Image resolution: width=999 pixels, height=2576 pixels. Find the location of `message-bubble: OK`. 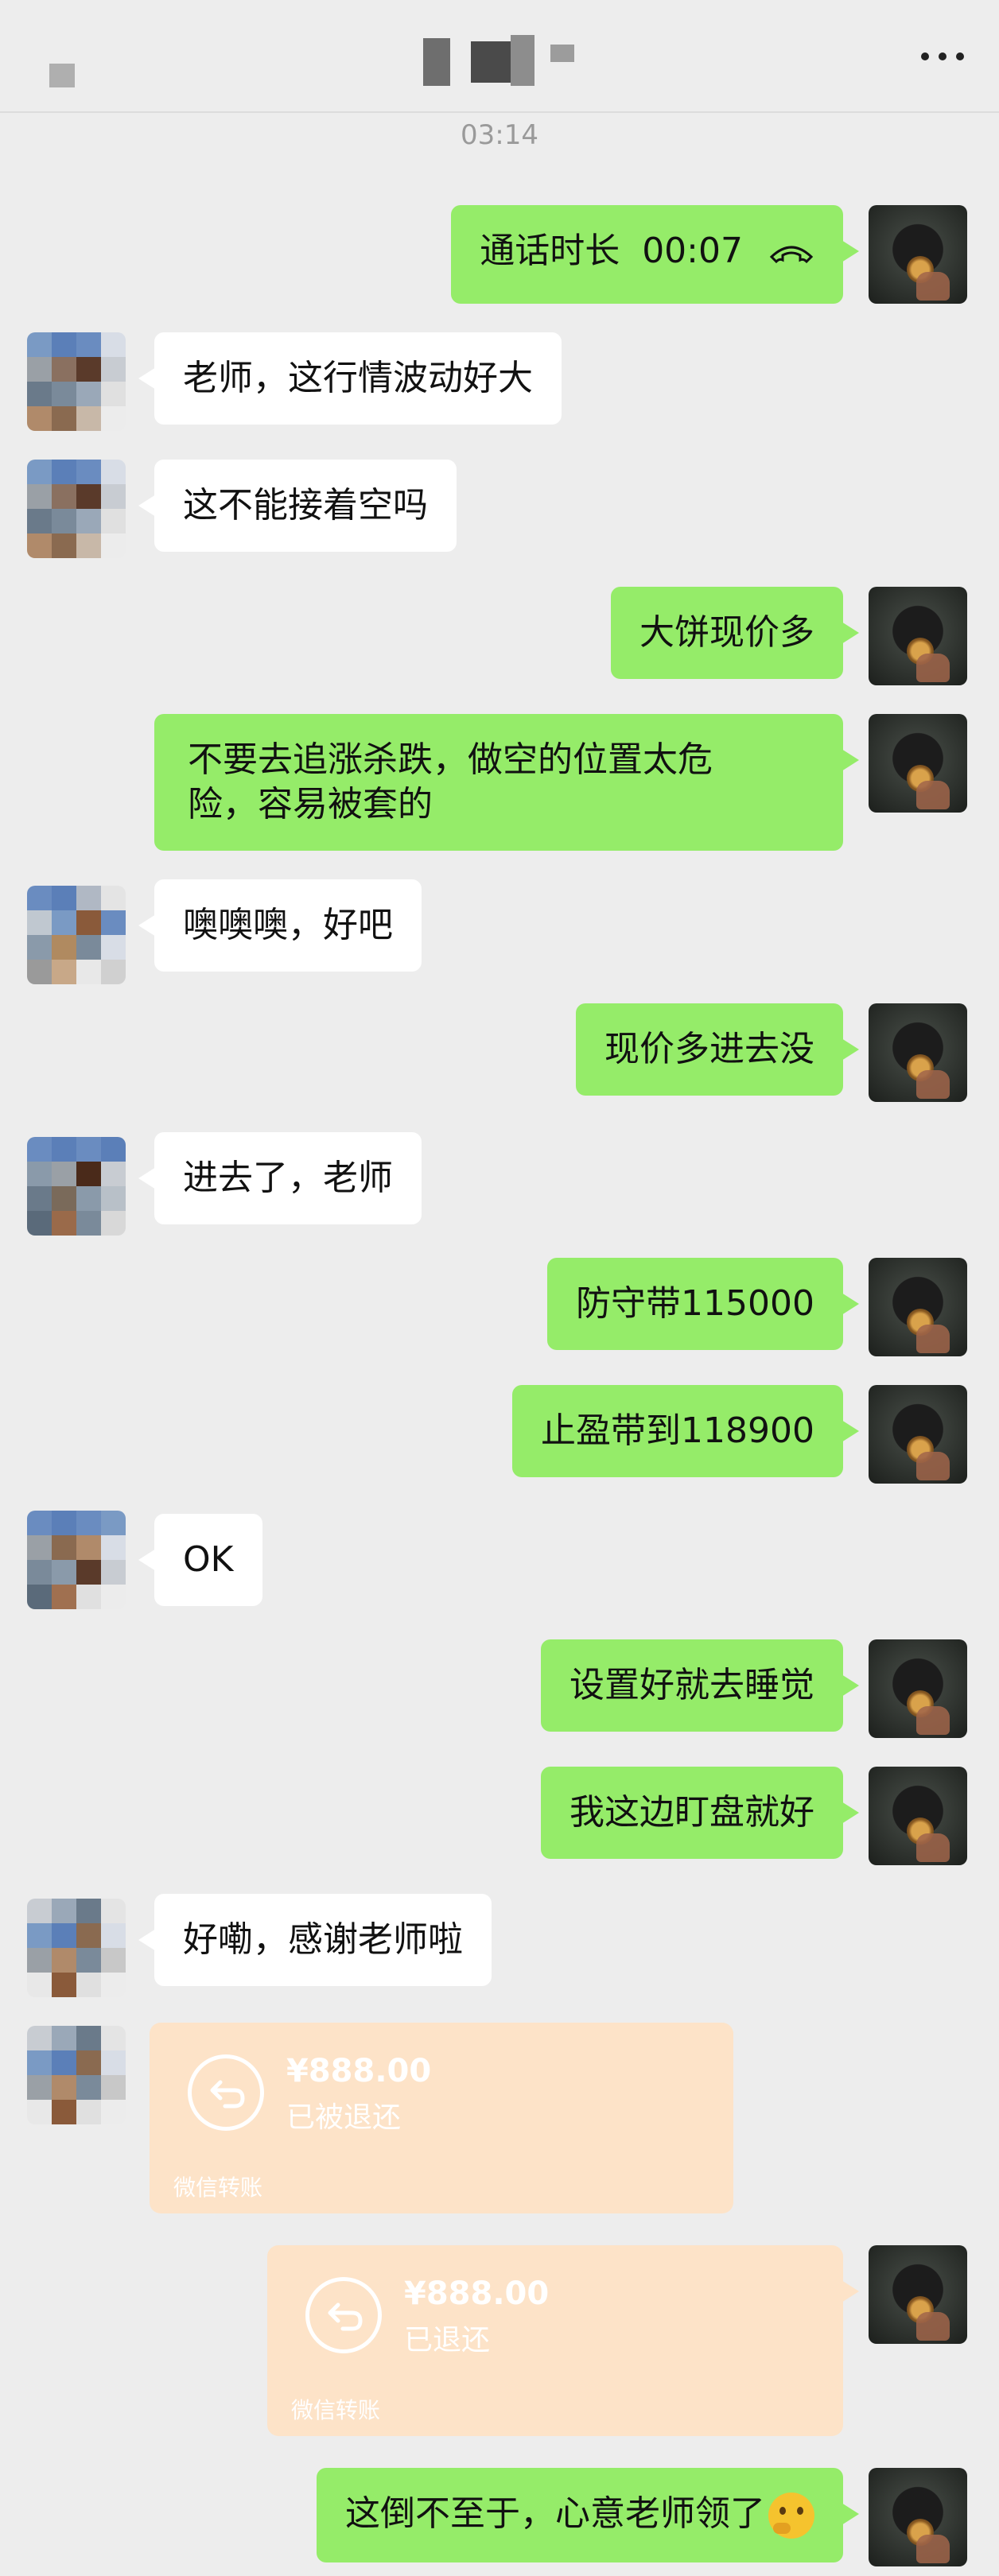

message-bubble: OK is located at coordinates (200, 1560).